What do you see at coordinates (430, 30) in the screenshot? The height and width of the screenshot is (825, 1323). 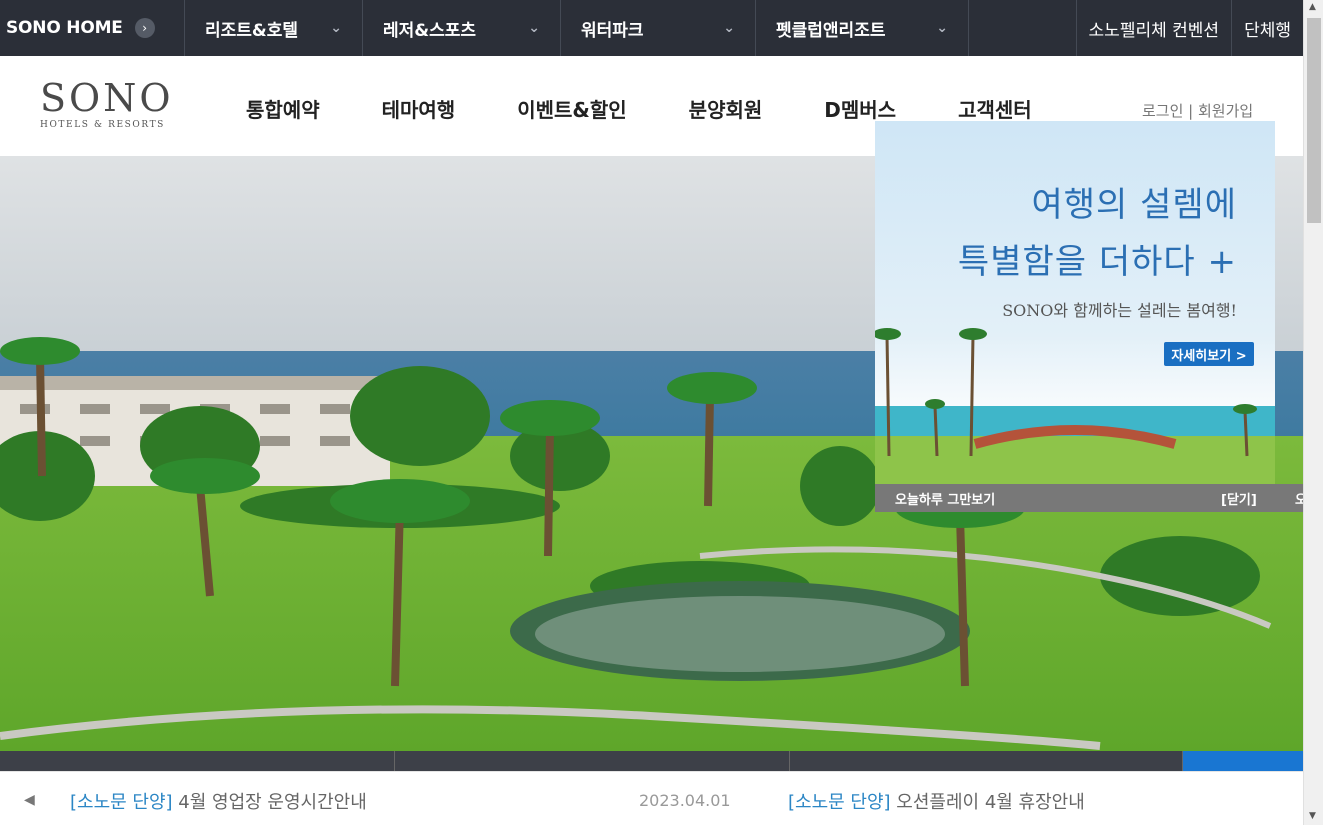 I see `topmenu-label: 레저&스포츠` at bounding box center [430, 30].